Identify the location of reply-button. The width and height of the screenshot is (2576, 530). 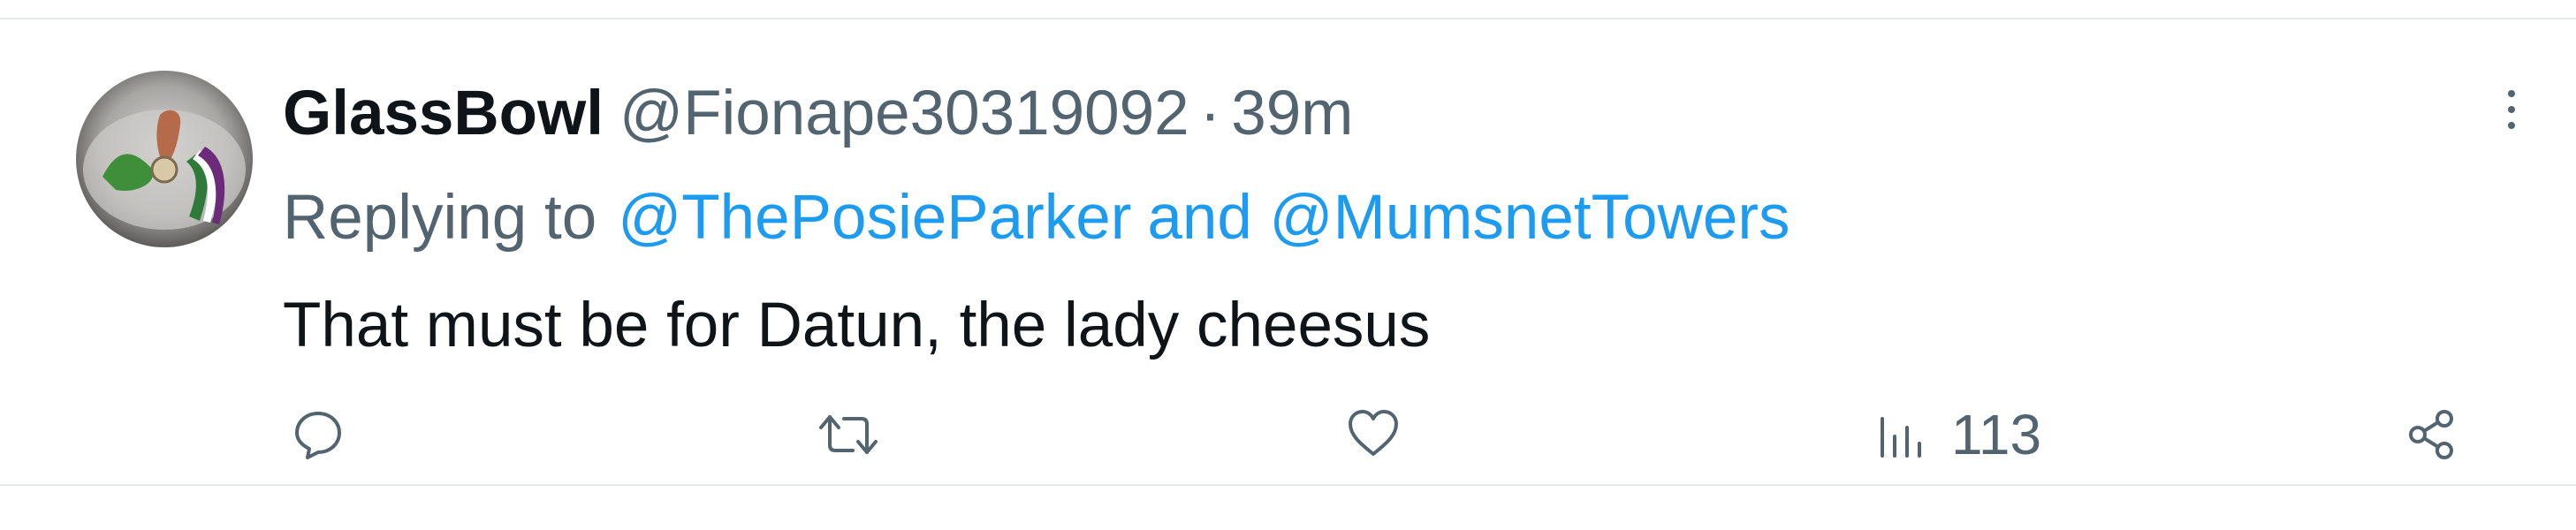
(318, 434).